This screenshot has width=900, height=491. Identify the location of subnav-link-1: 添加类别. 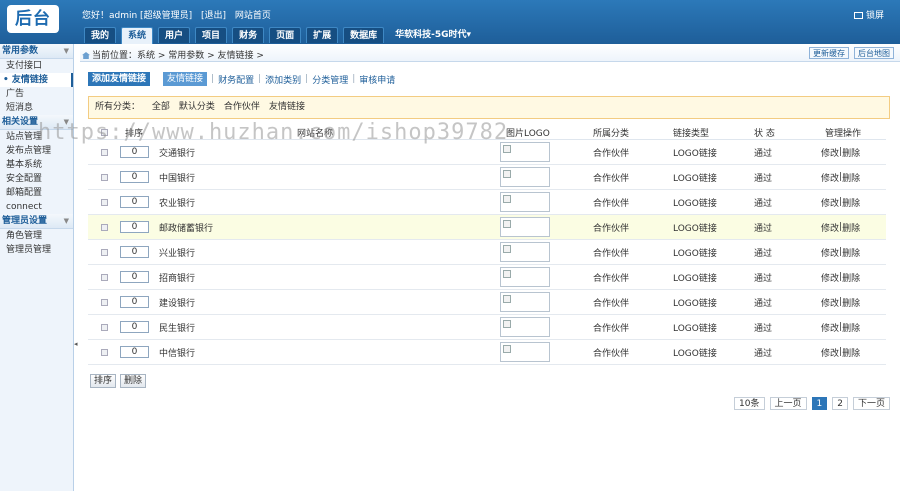
(283, 79).